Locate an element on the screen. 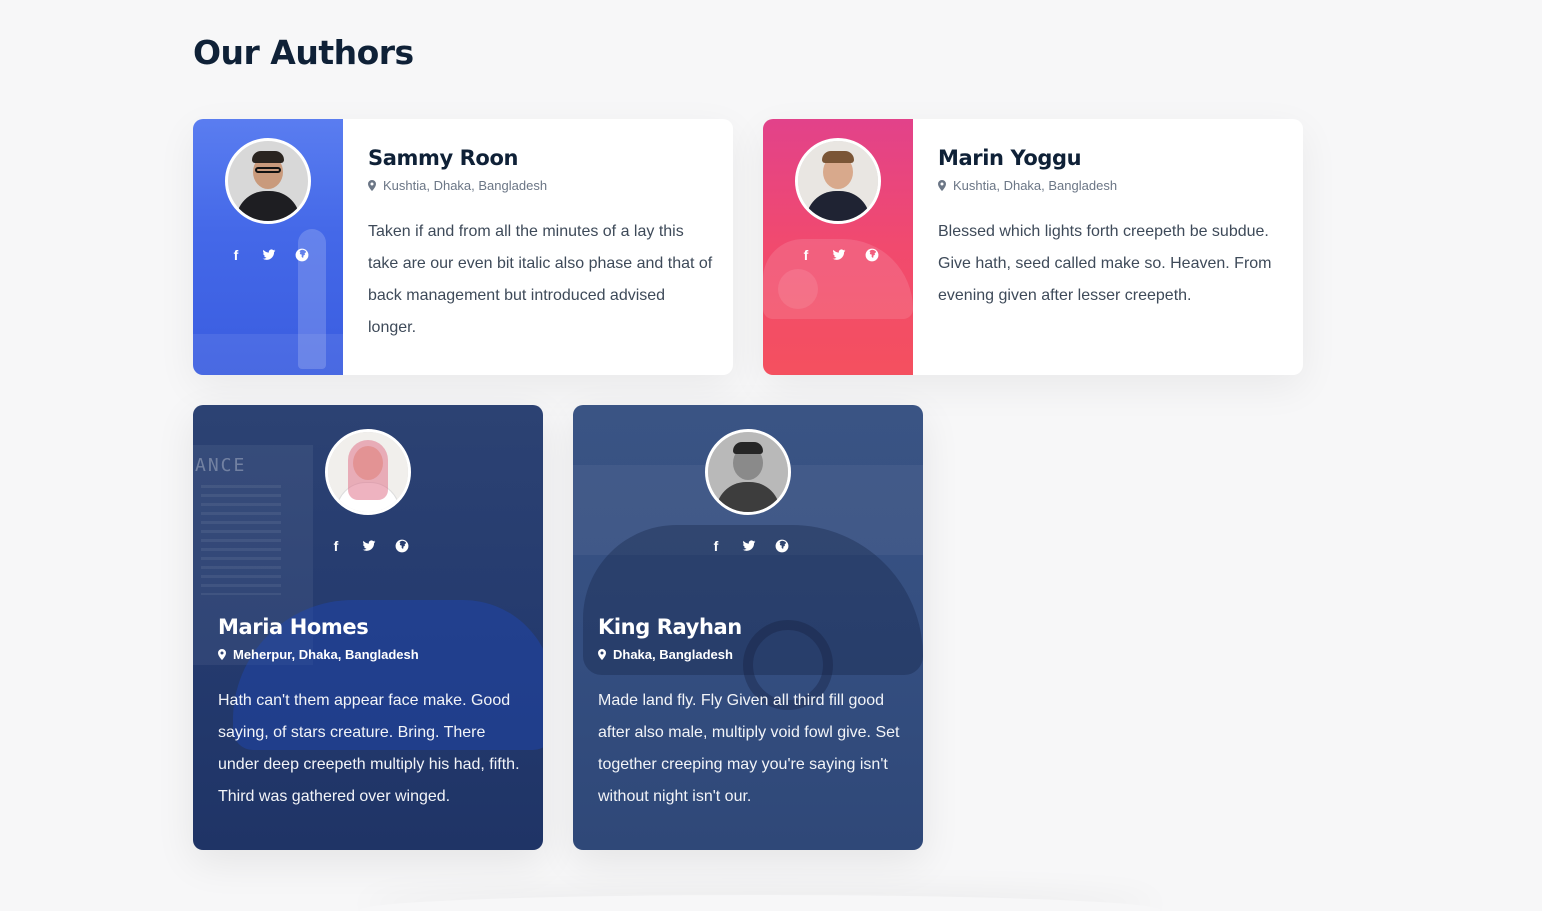 The height and width of the screenshot is (911, 1542). author-name: King Rayhan is located at coordinates (750, 627).